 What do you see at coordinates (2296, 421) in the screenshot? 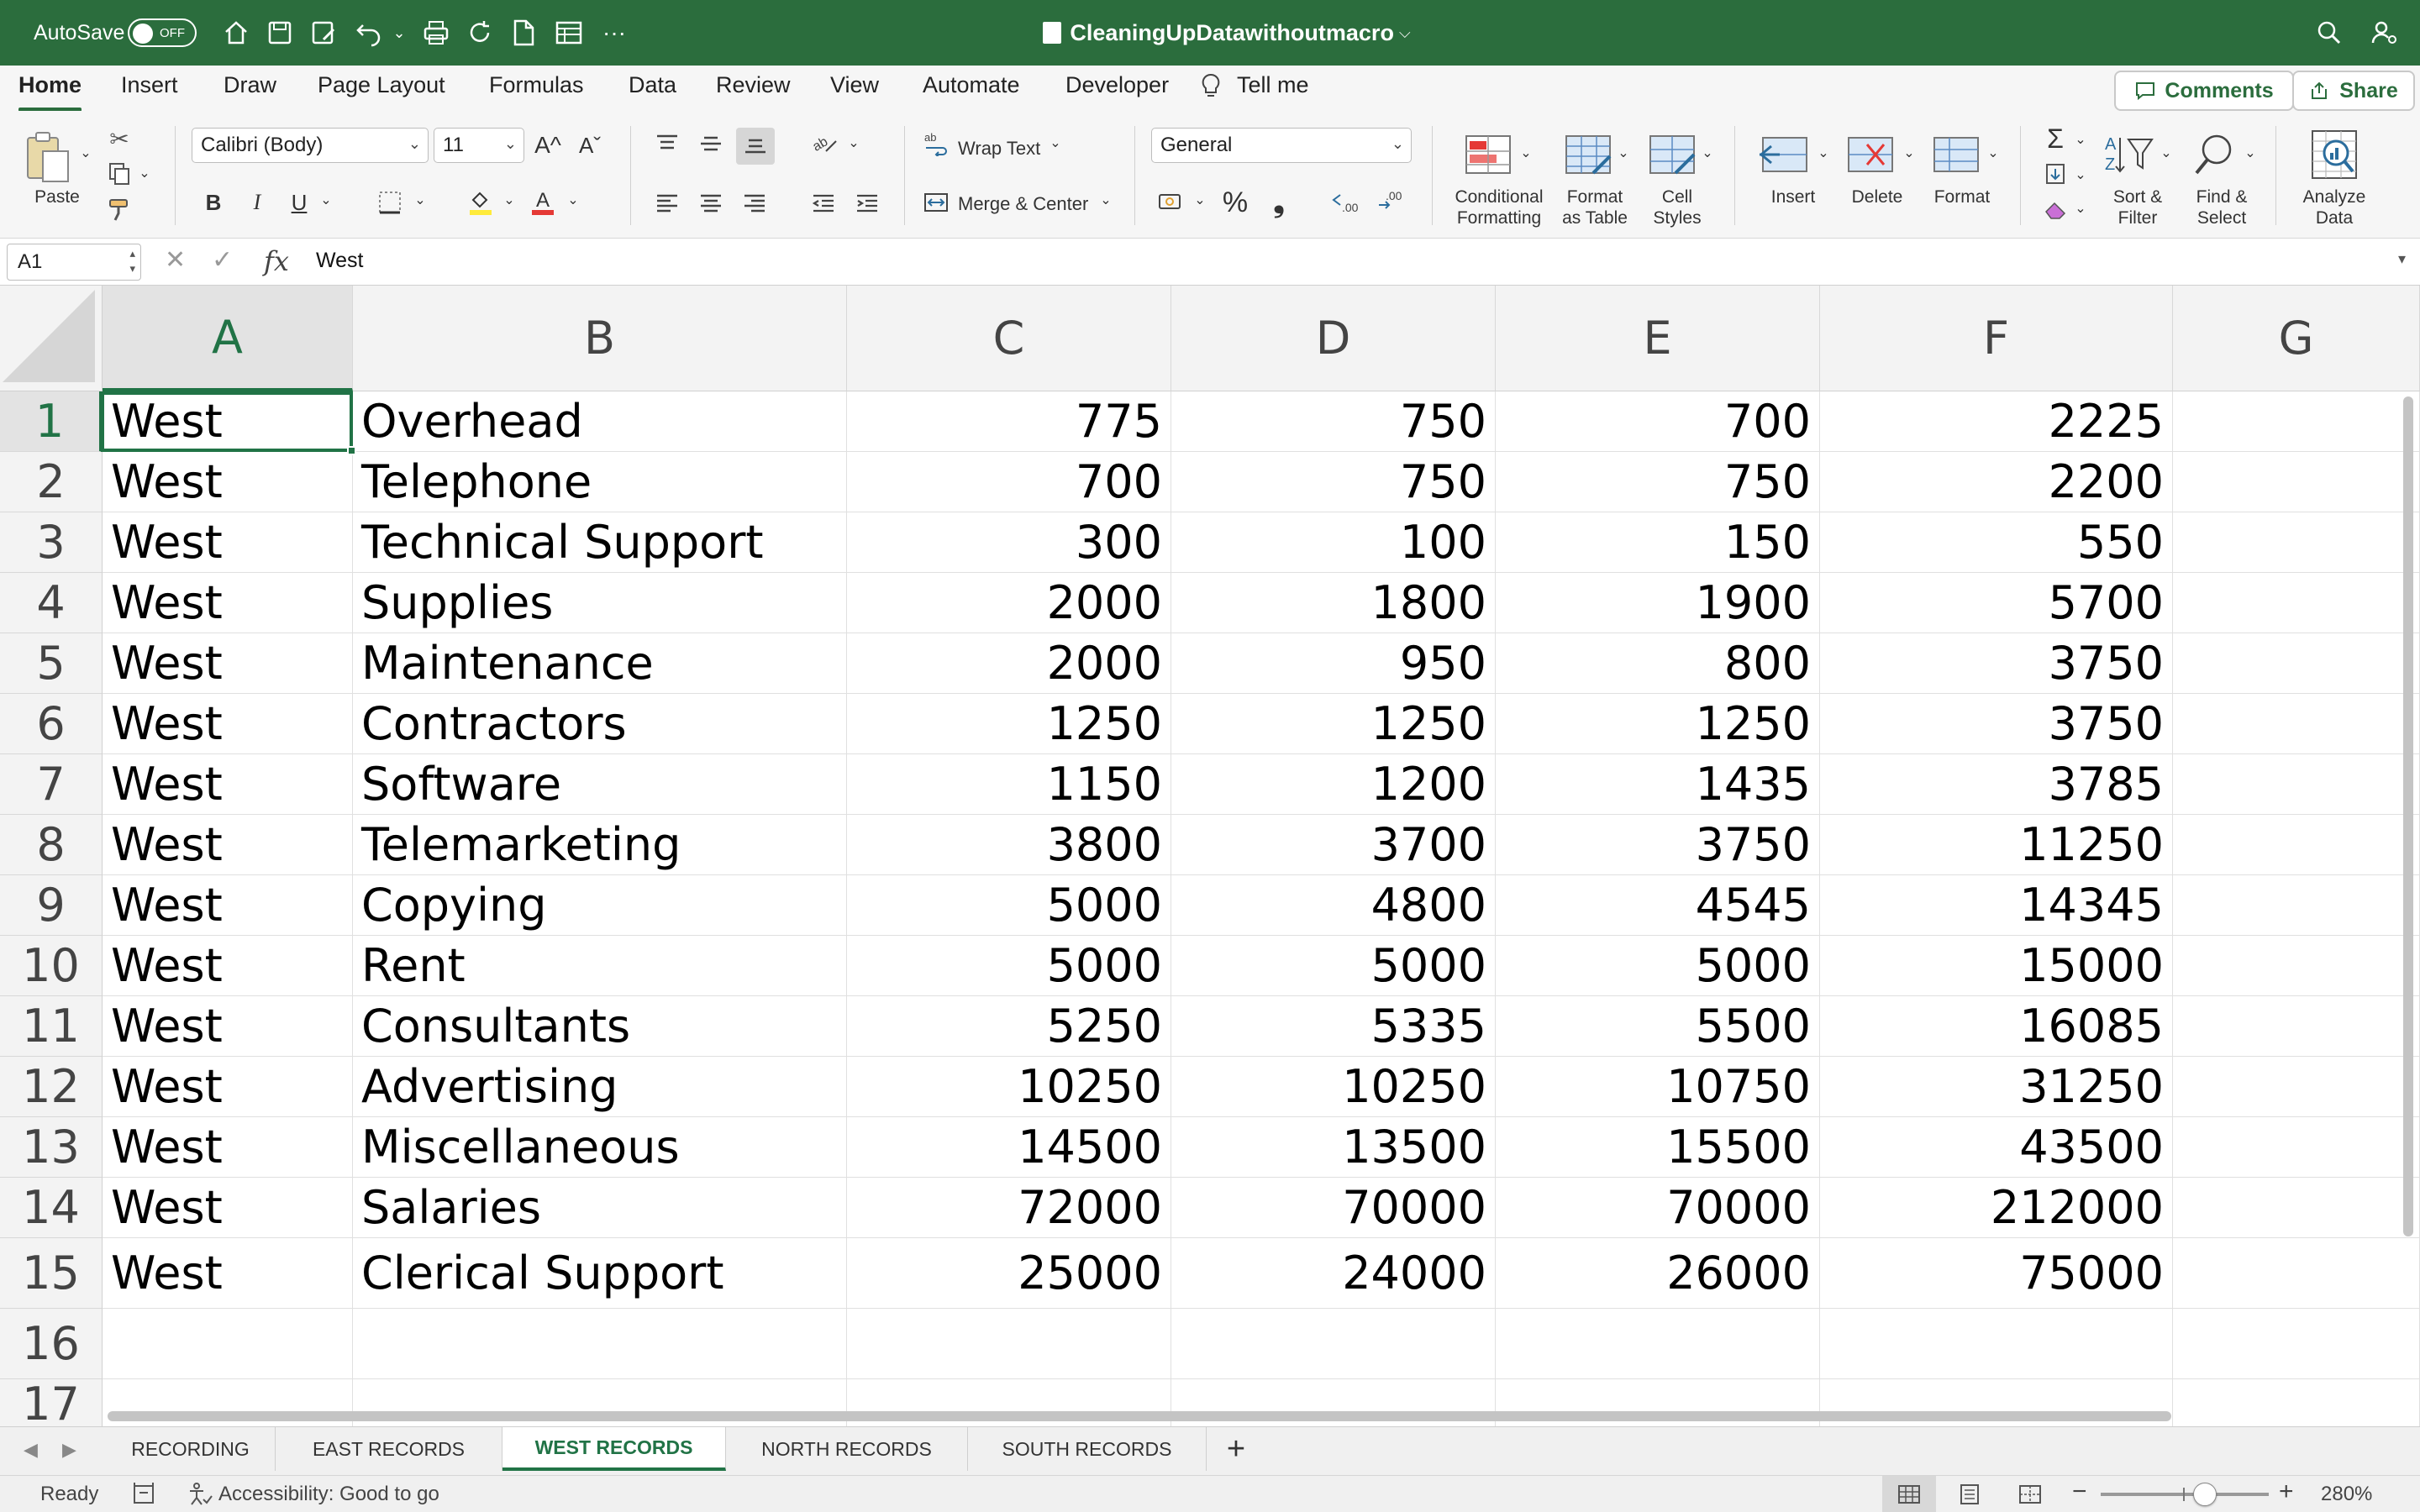
I see `cell-g1` at bounding box center [2296, 421].